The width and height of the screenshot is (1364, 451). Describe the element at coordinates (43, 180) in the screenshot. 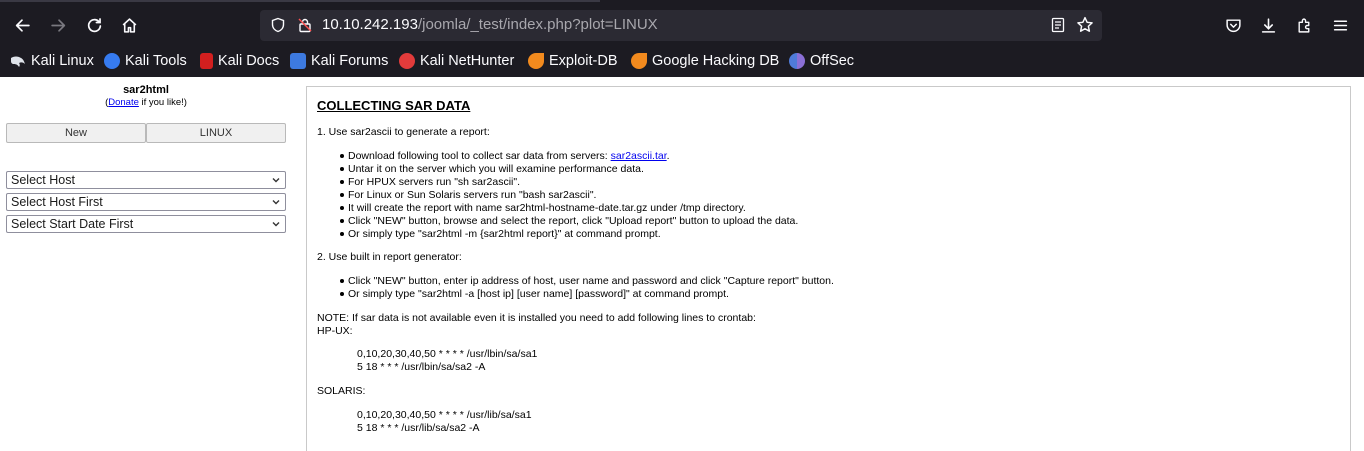

I see `select-host-value: Select Host` at that location.